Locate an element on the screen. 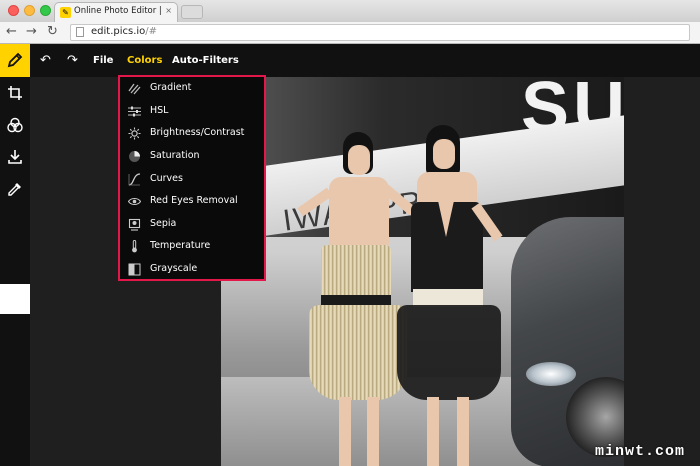  model-right-face is located at coordinates (444, 154).